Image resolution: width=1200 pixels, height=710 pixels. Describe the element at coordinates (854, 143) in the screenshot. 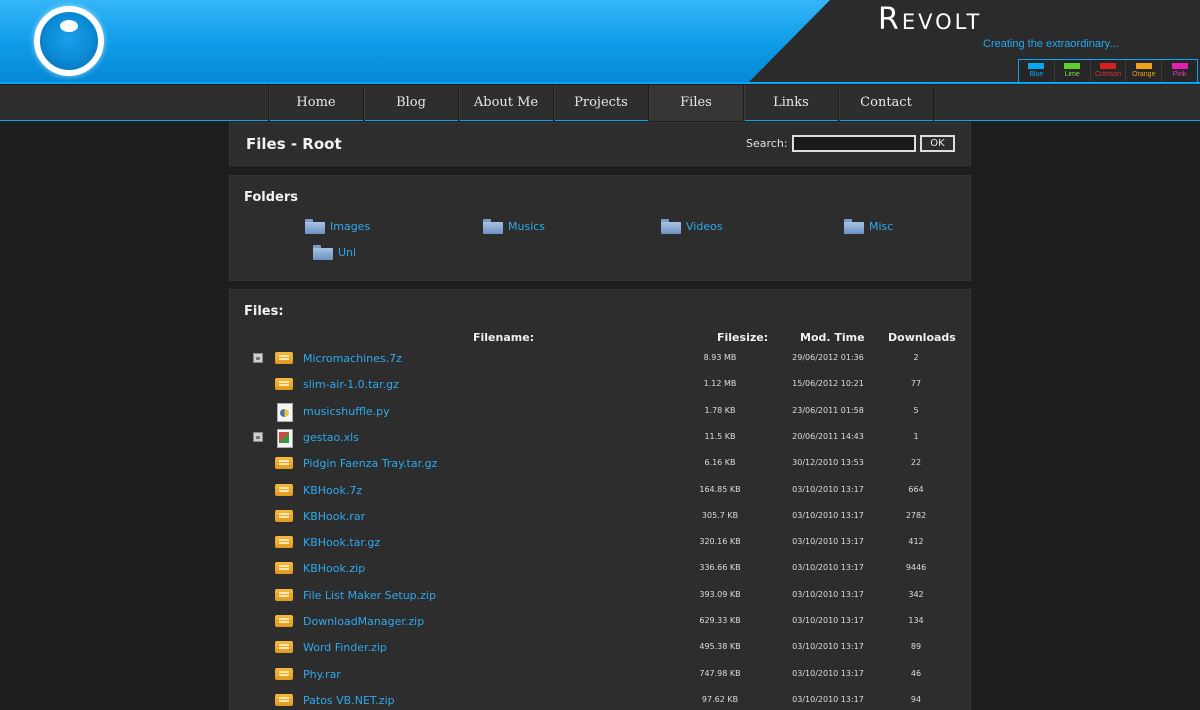

I see `search-input` at that location.